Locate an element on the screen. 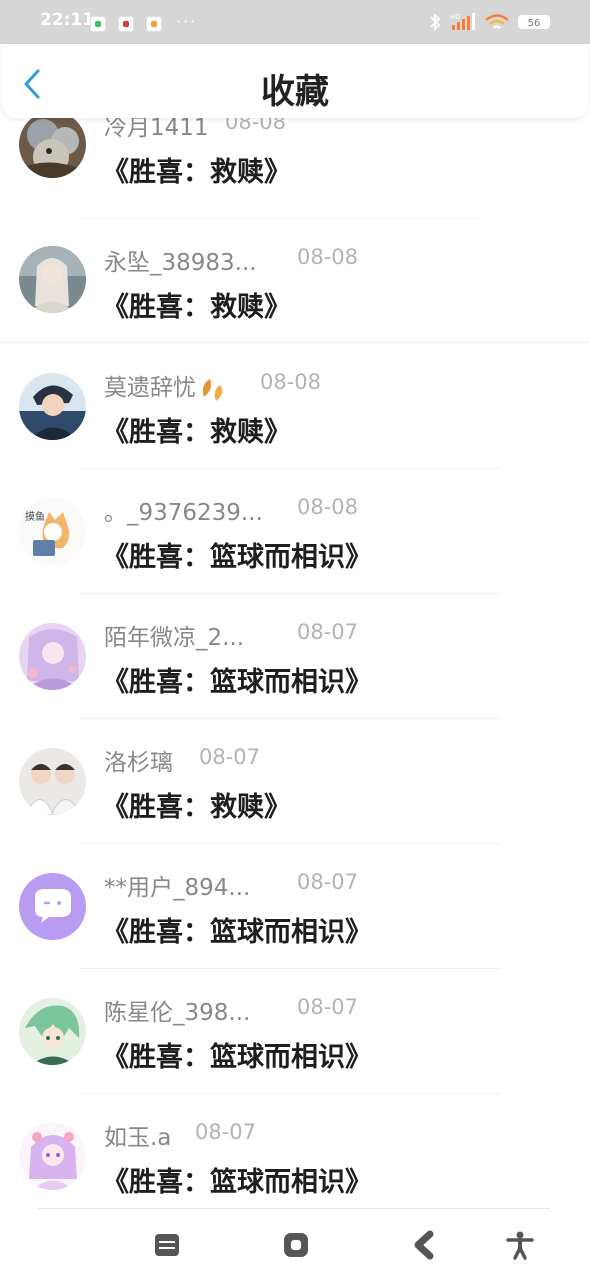 This screenshot has width=590, height=1280. status-bar: 22:11 ··· HD 56 is located at coordinates (295, 22).